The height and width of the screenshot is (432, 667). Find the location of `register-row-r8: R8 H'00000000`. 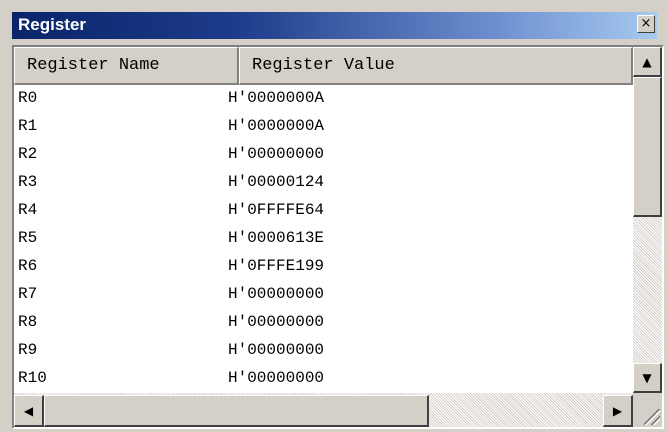

register-row-r8: R8 H'00000000 is located at coordinates (323, 323).